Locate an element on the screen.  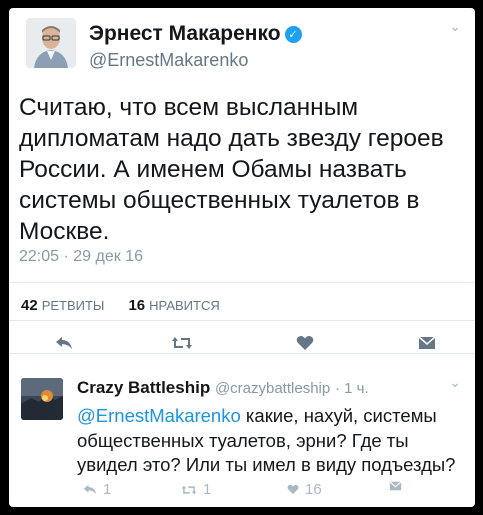
tweet-actions is located at coordinates (242, 345).